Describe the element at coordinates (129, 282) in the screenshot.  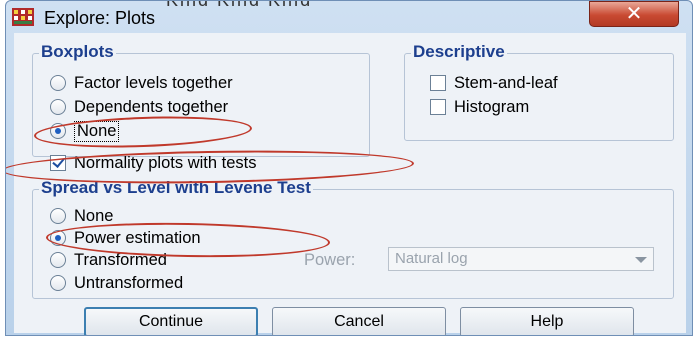
I see `option-label: Untransformed` at that location.